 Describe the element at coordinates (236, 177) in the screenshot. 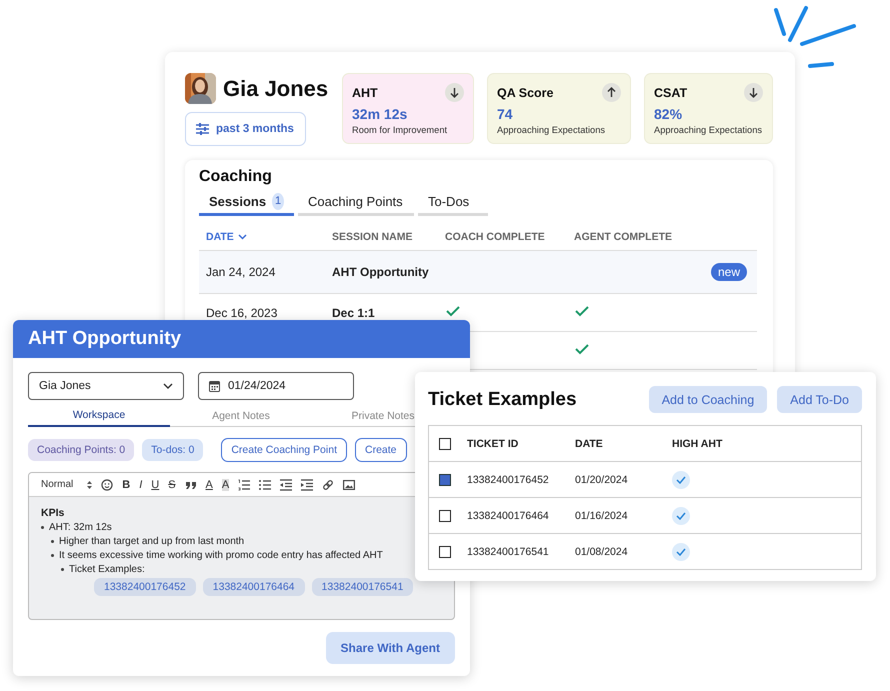

I see `section-title: Coaching` at that location.